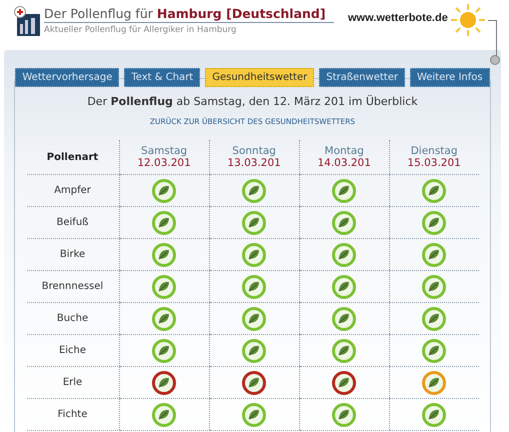  Describe the element at coordinates (72, 157) in the screenshot. I see `column-header: Pollenart` at that location.